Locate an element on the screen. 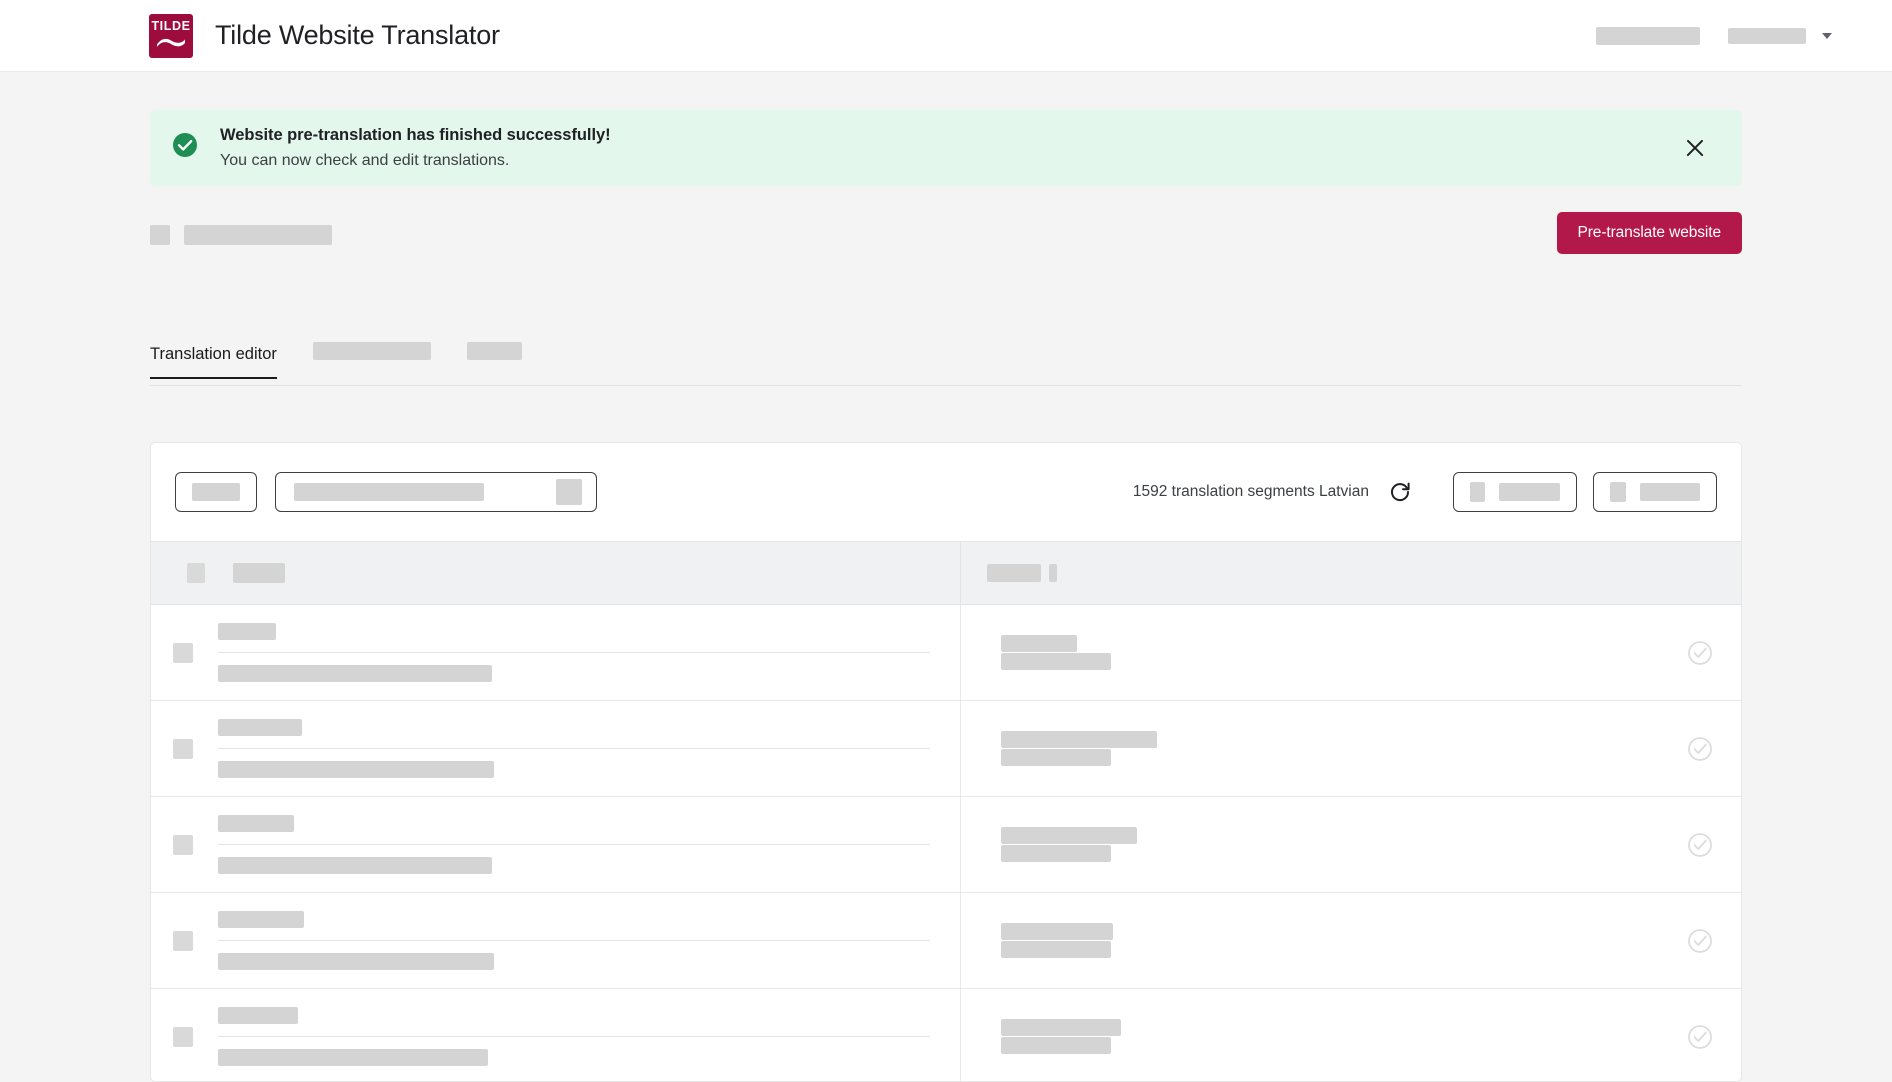 Image resolution: width=1892 pixels, height=1082 pixels. close-icon is located at coordinates (1695, 148).